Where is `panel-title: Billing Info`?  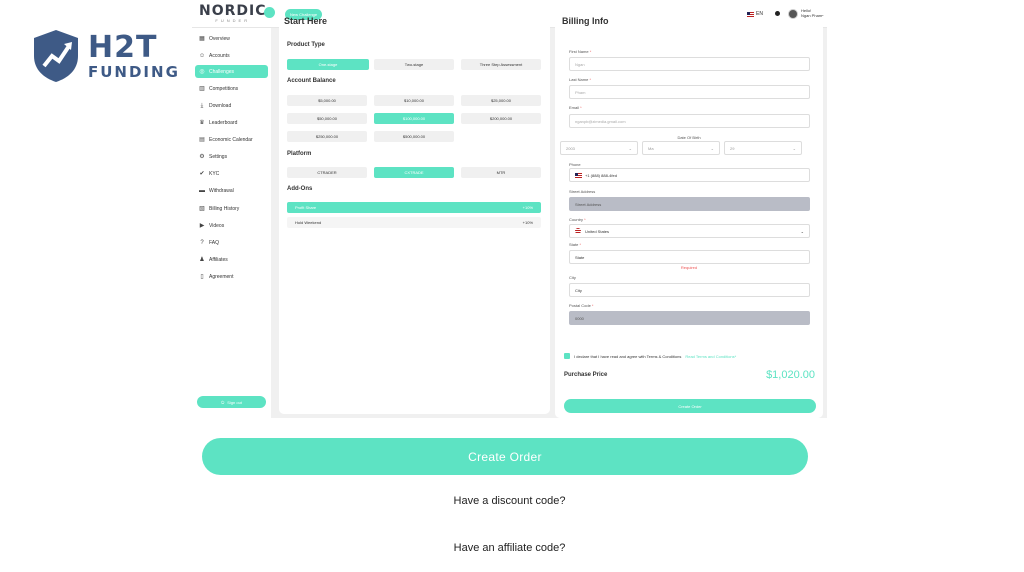
panel-title: Billing Info is located at coordinates (585, 21).